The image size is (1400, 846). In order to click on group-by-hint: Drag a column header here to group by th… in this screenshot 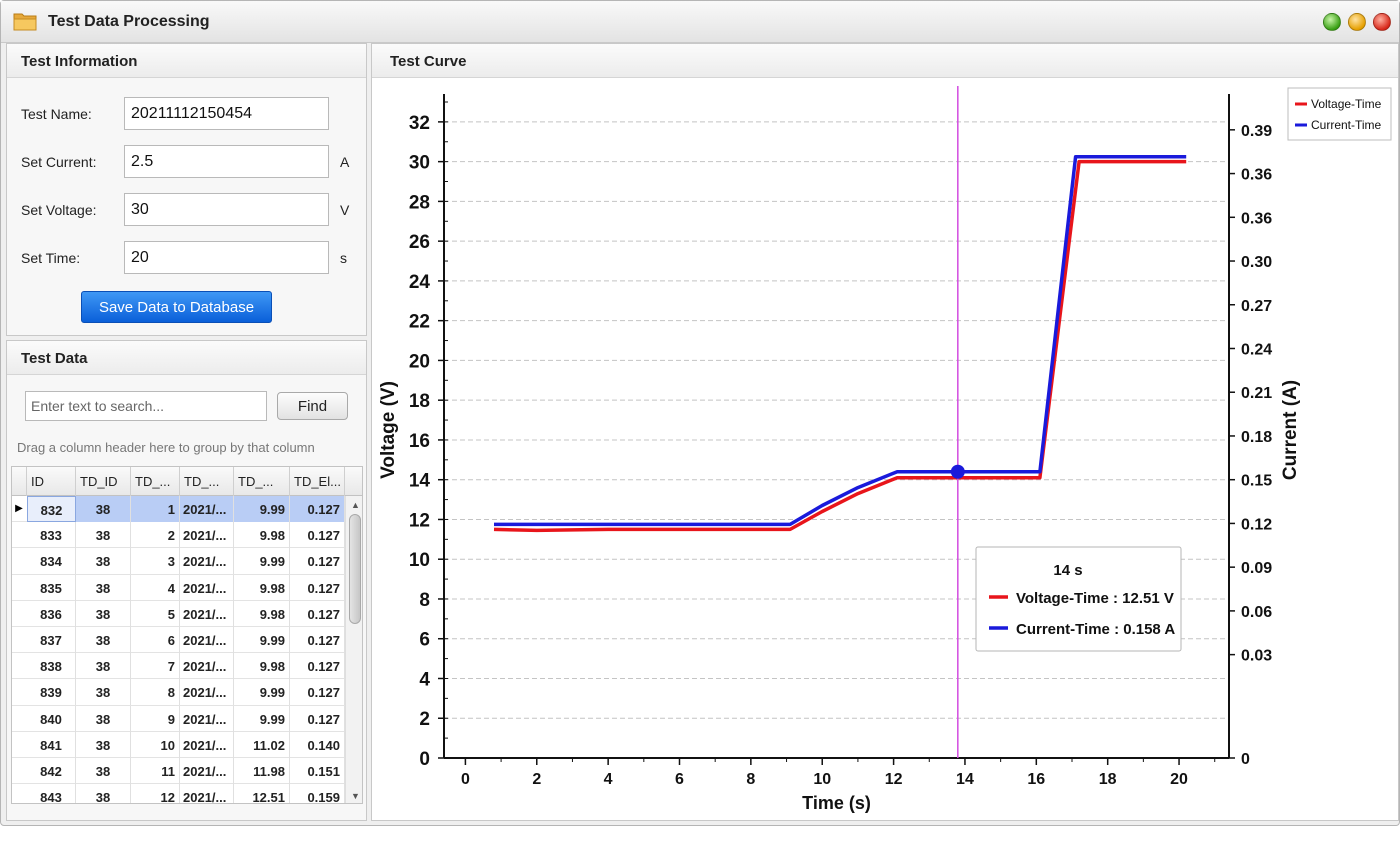, I will do `click(166, 447)`.